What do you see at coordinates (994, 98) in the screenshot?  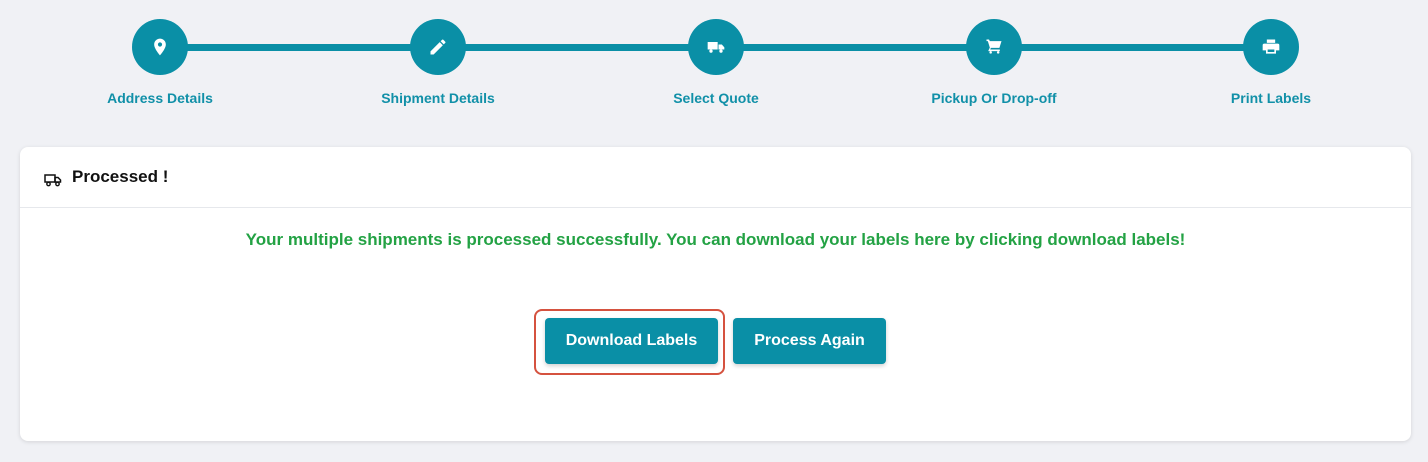 I see `step-label: Pickup Or Drop-off` at bounding box center [994, 98].